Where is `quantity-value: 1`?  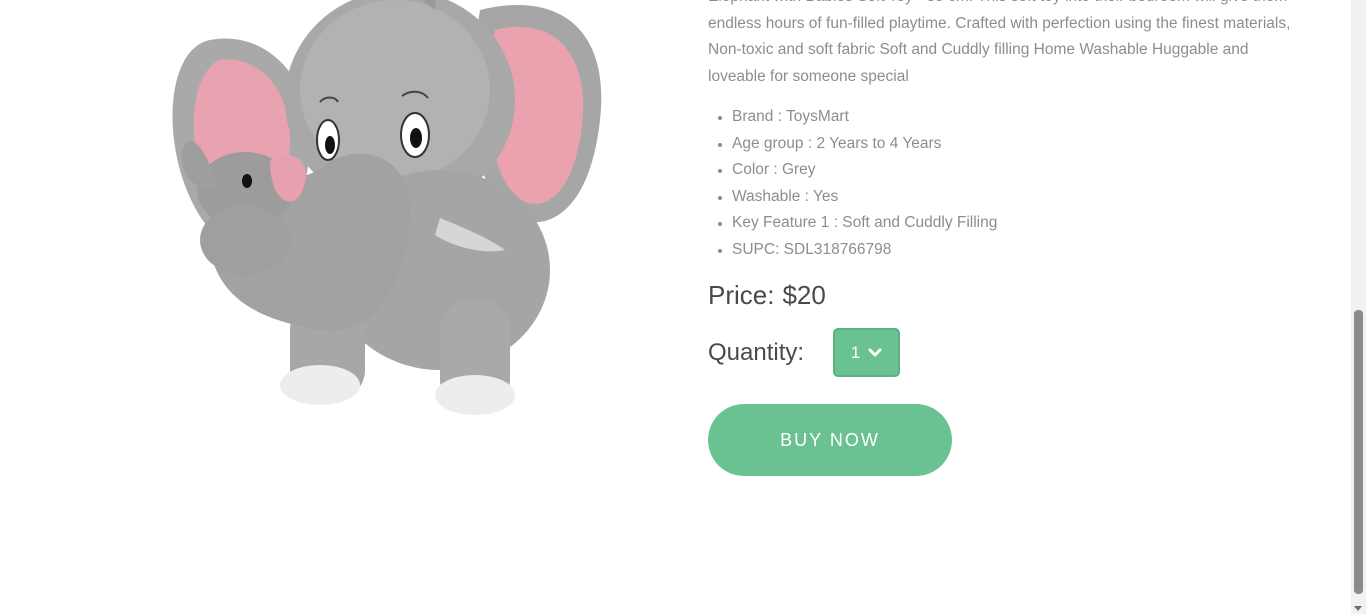 quantity-value: 1 is located at coordinates (855, 352).